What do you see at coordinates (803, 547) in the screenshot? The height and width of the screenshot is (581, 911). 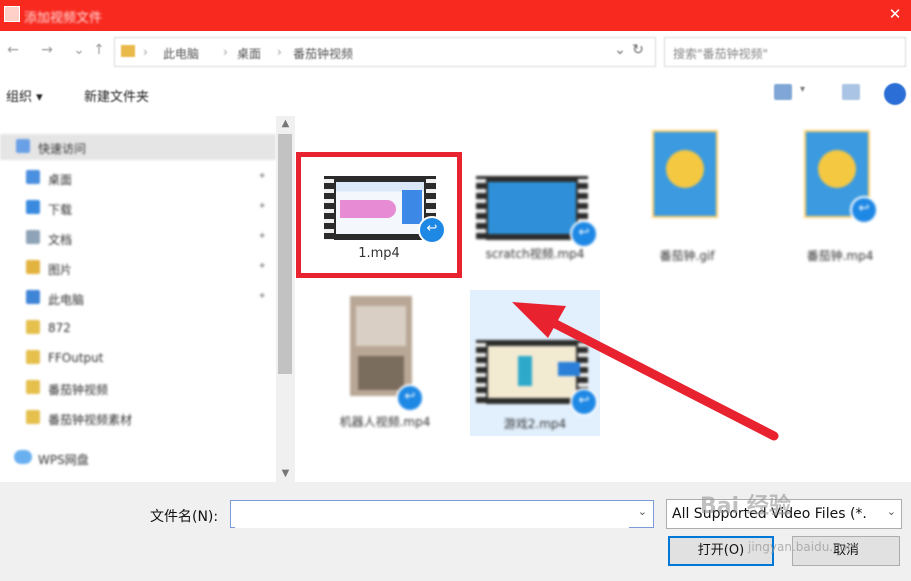 I see `watermark-url: jingyan.baidu.com` at bounding box center [803, 547].